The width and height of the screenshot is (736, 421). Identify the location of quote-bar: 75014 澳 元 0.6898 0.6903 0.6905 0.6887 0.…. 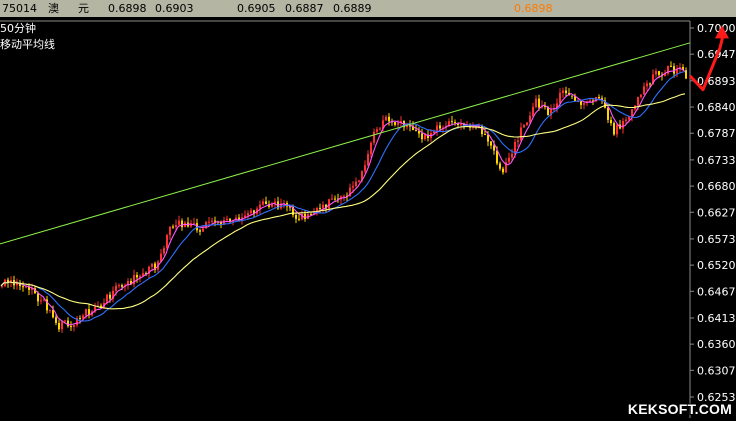
(368, 8).